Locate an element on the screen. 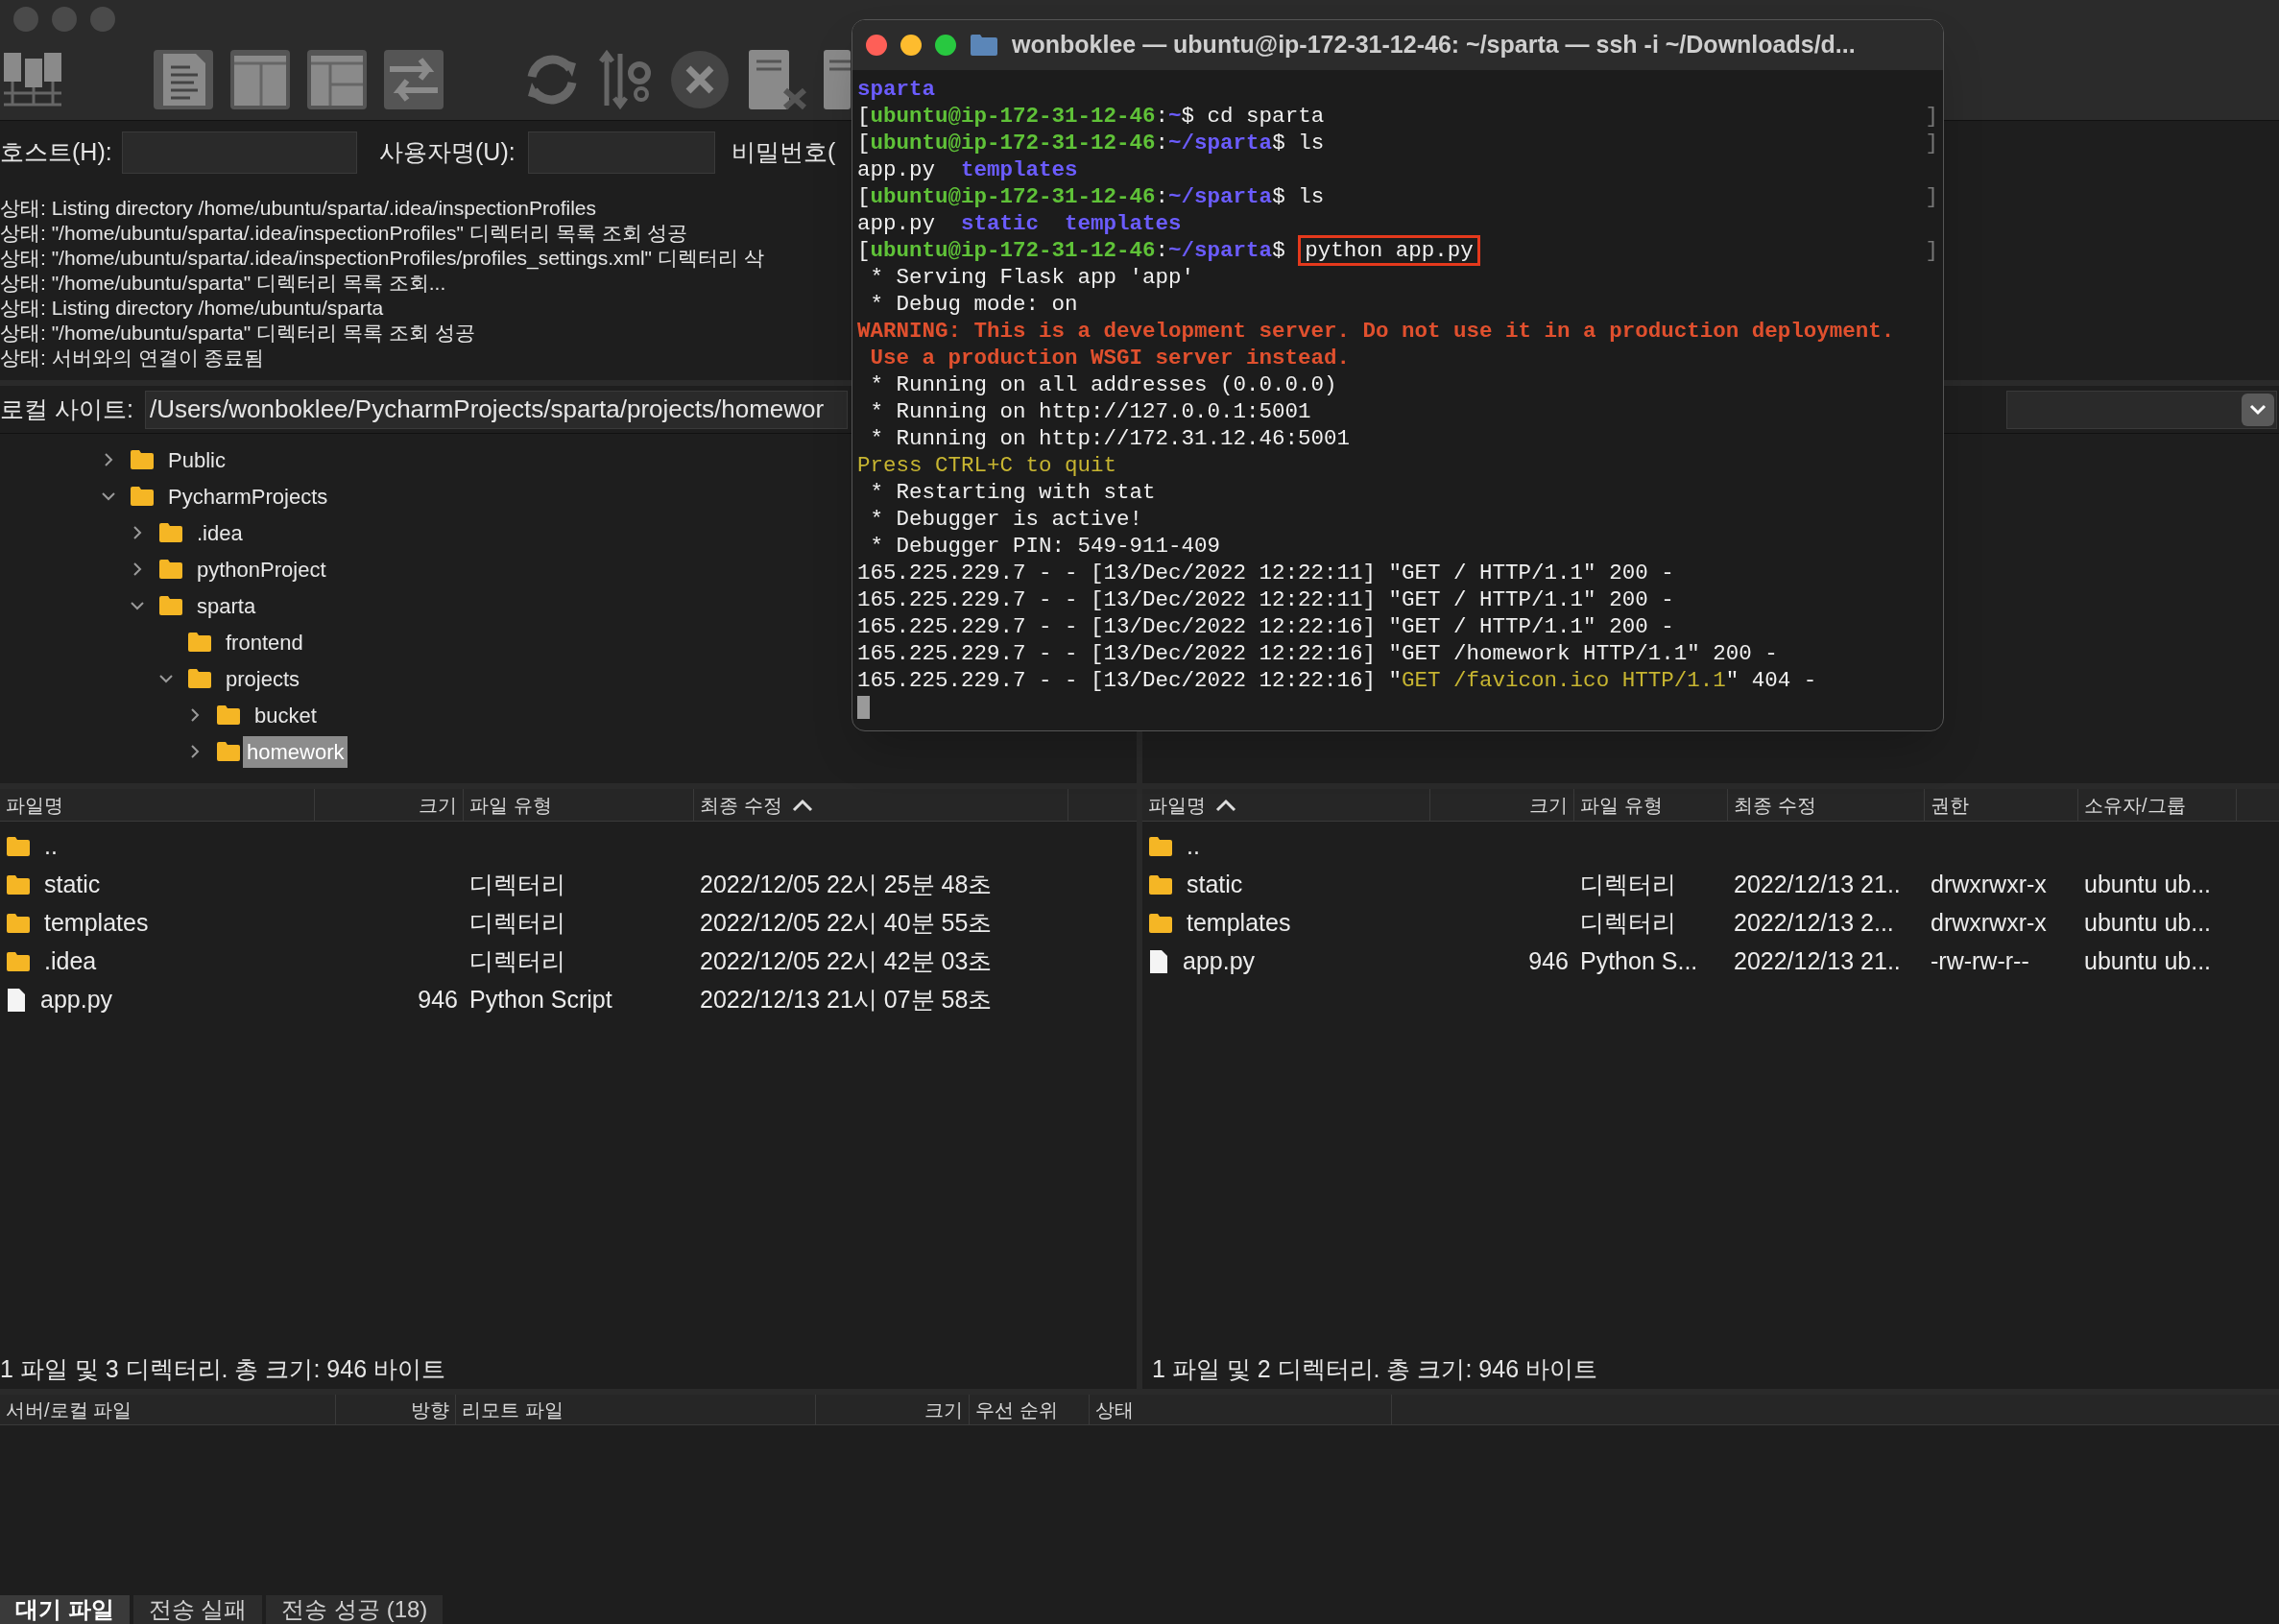 The width and height of the screenshot is (2279, 1624). file-name: .. is located at coordinates (1193, 846).